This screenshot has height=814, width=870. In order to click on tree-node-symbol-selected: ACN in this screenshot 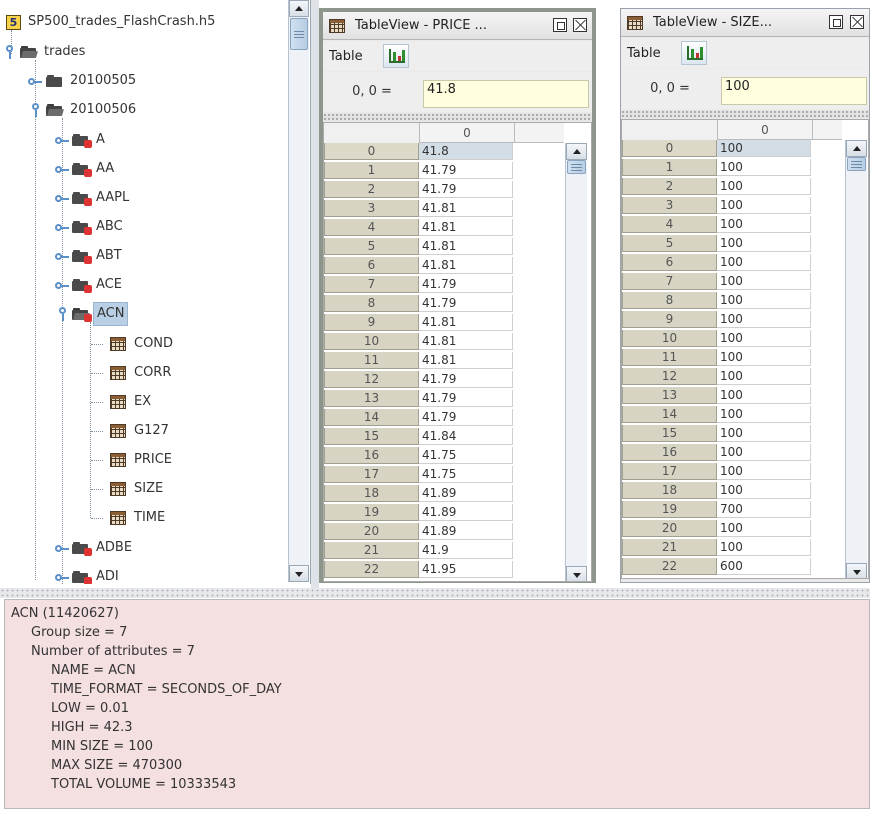, I will do `click(100, 314)`.